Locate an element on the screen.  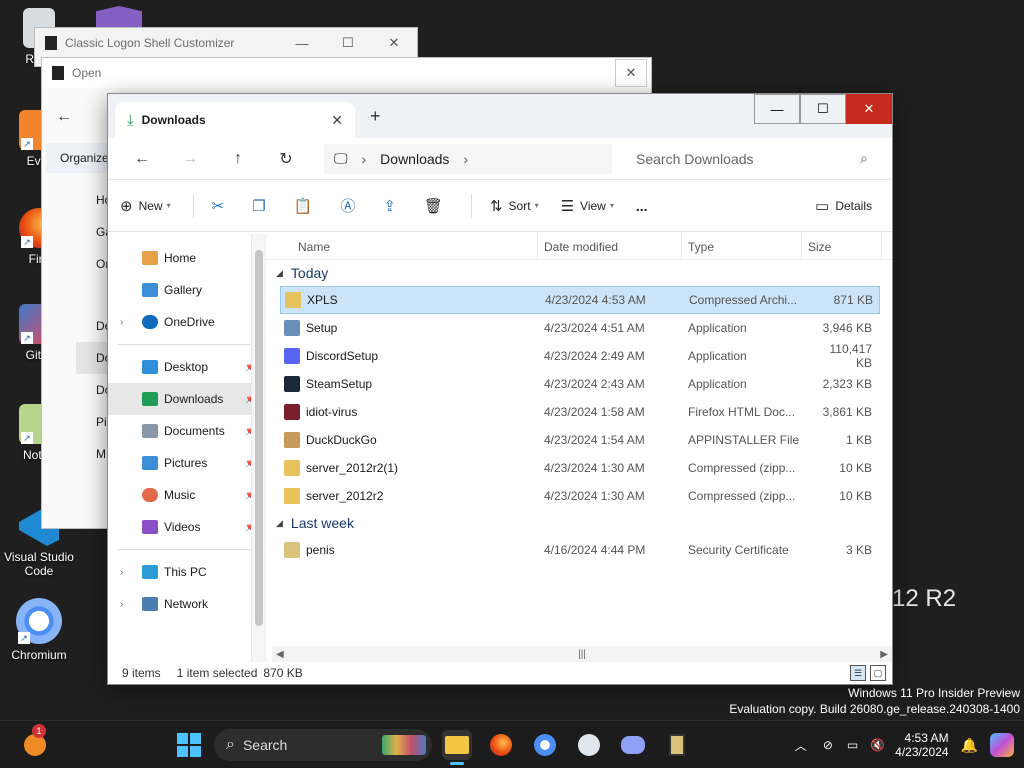
close-tab-icon: ✕ is located at coordinates (337, 120).